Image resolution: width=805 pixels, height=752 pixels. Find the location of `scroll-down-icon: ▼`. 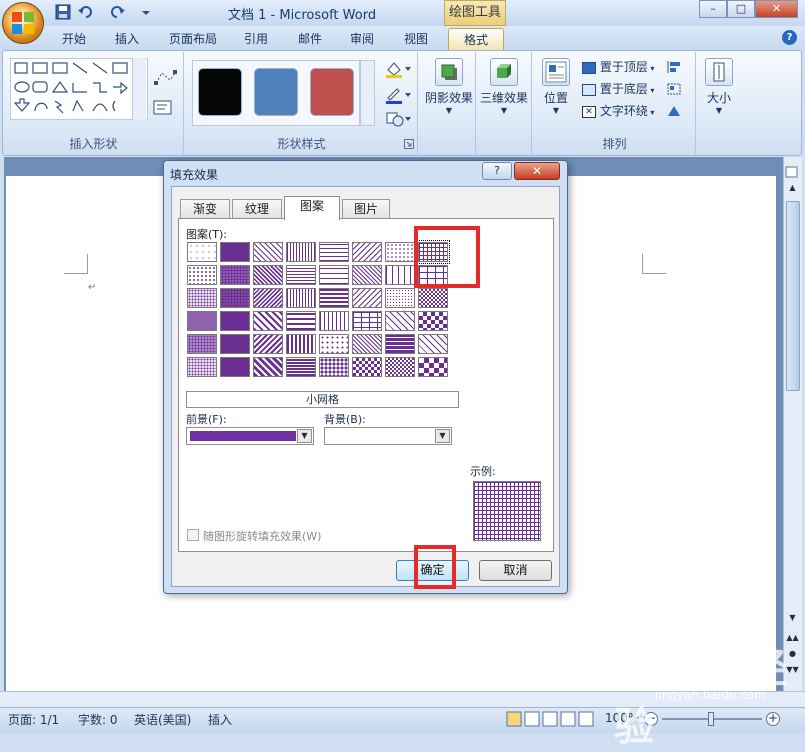

scroll-down-icon: ▼ is located at coordinates (792, 620).